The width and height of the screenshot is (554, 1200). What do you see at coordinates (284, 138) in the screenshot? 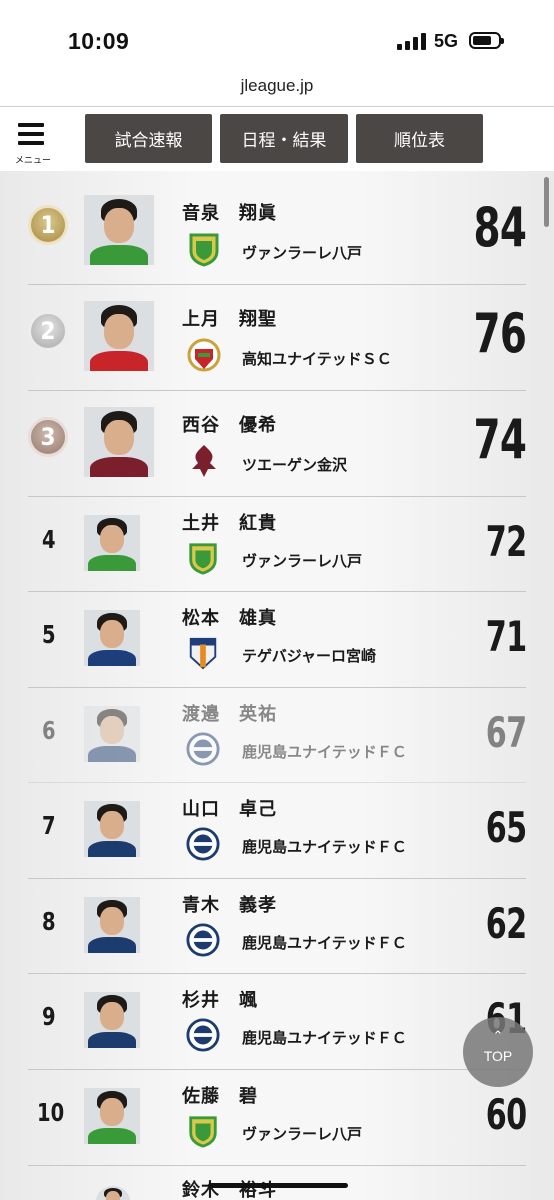
I see `nav-schedule-results-button: 日程・結果` at bounding box center [284, 138].